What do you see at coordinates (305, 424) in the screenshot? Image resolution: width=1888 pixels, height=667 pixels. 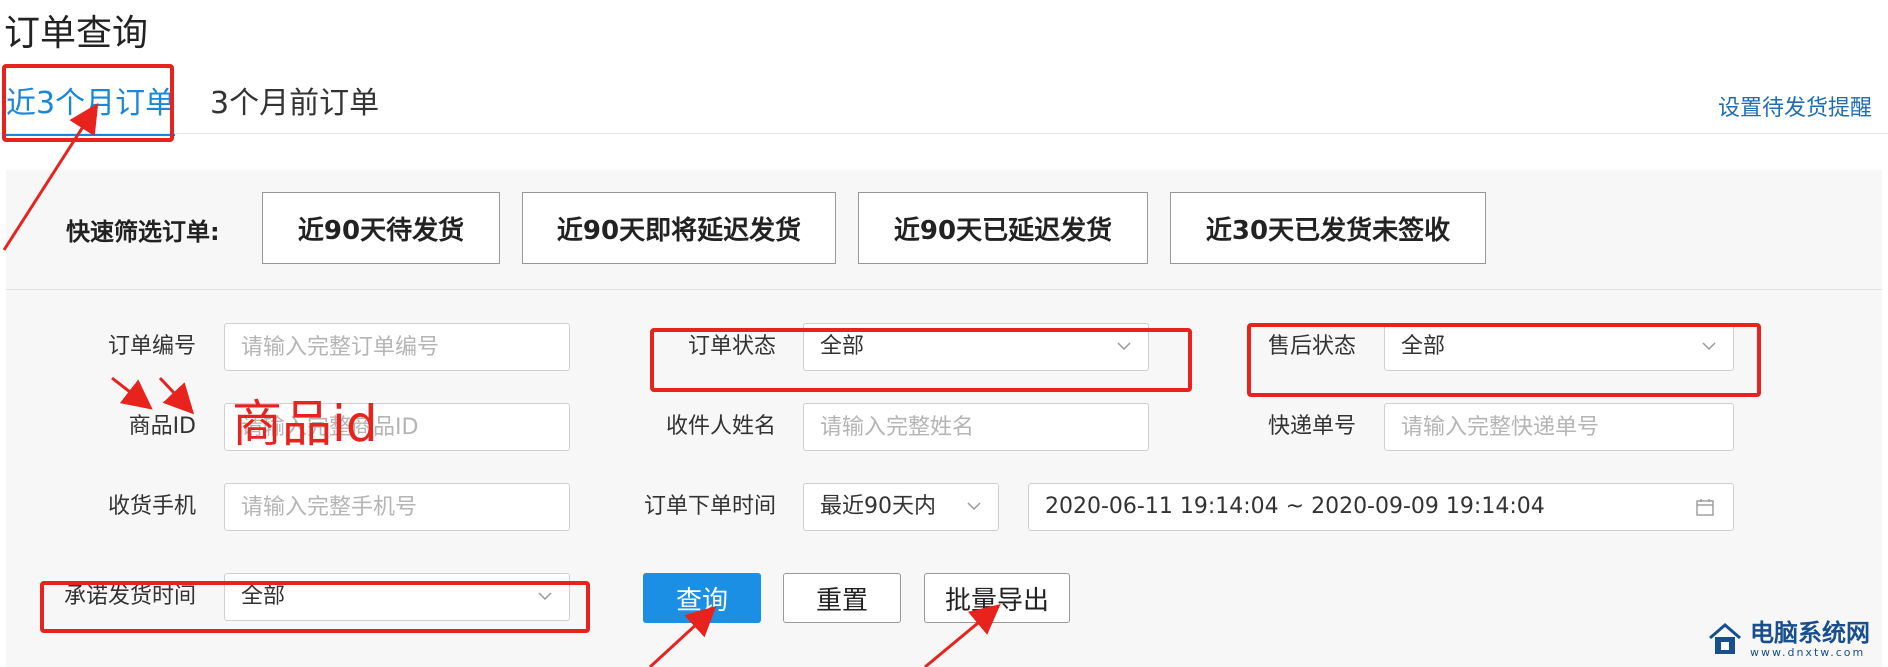 I see `annotation-text-product-id: 商品id` at bounding box center [305, 424].